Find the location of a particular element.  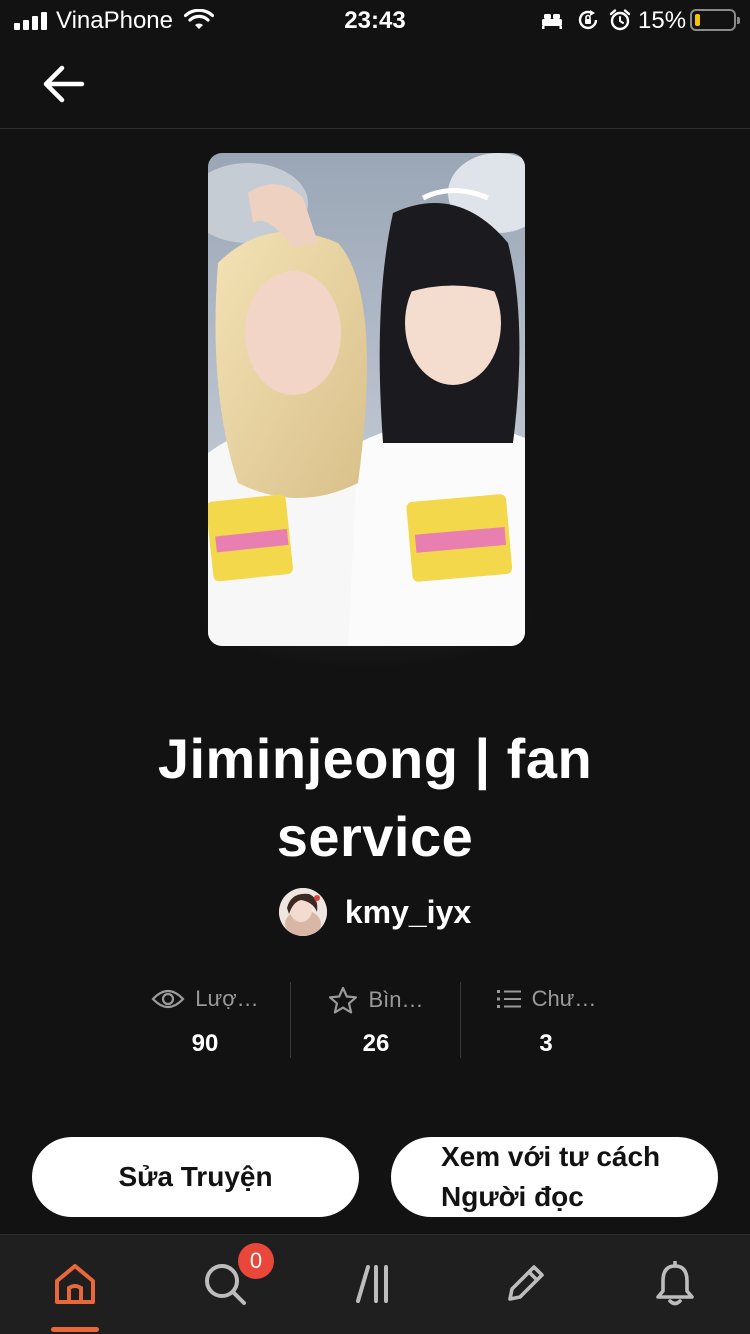

nav-active-indicator is located at coordinates (75, 1329).